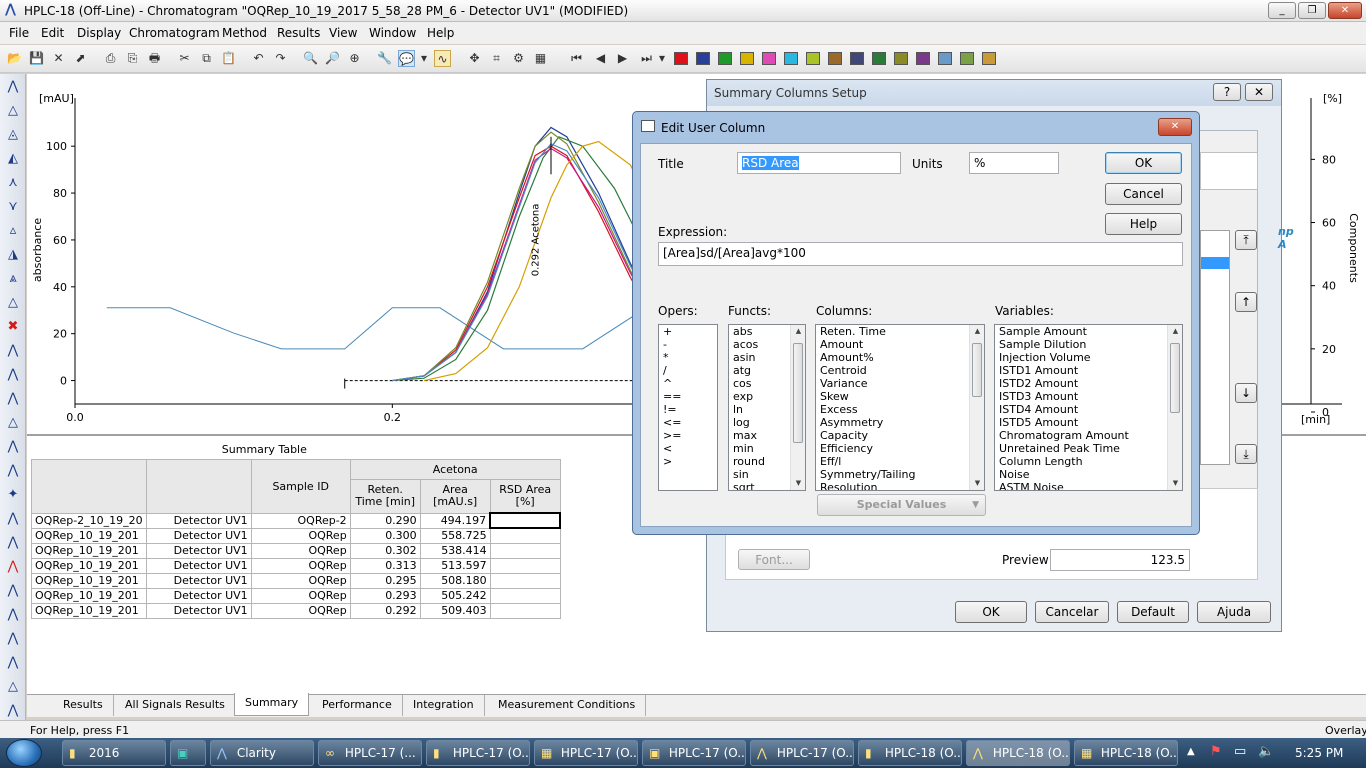  I want to click on oper-item: -, so click(688, 344).